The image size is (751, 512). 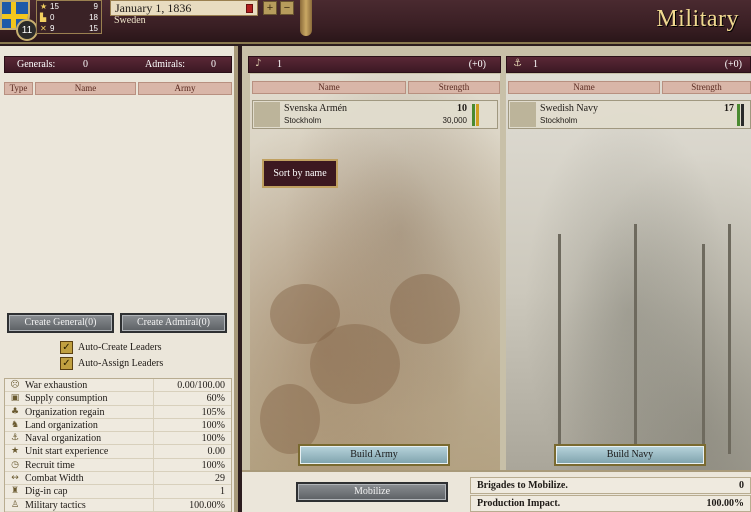 I want to click on star-icon: ★, so click(x=44, y=6).